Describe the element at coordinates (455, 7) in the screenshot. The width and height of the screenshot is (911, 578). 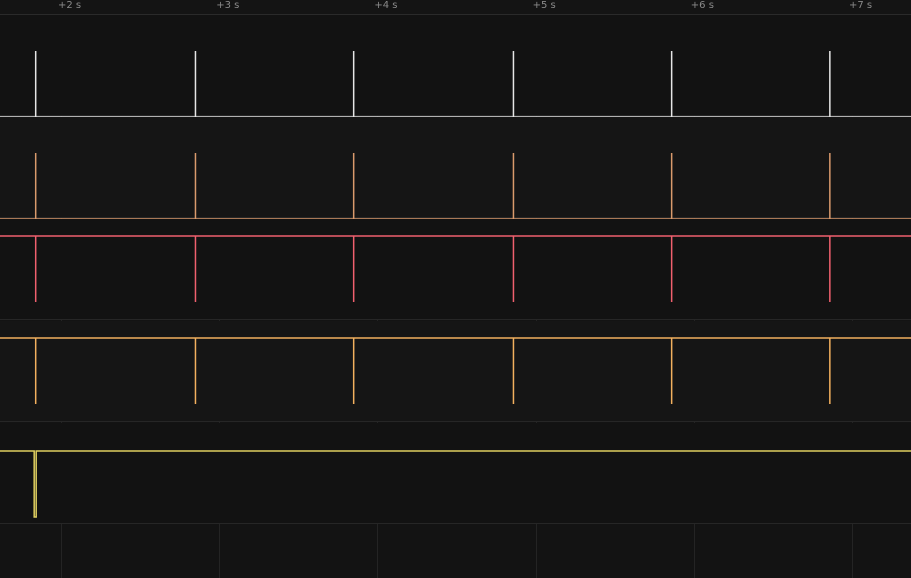
I see `time-ruler: +2 s +3 s +4 s +5 s +6 s +7 s` at that location.